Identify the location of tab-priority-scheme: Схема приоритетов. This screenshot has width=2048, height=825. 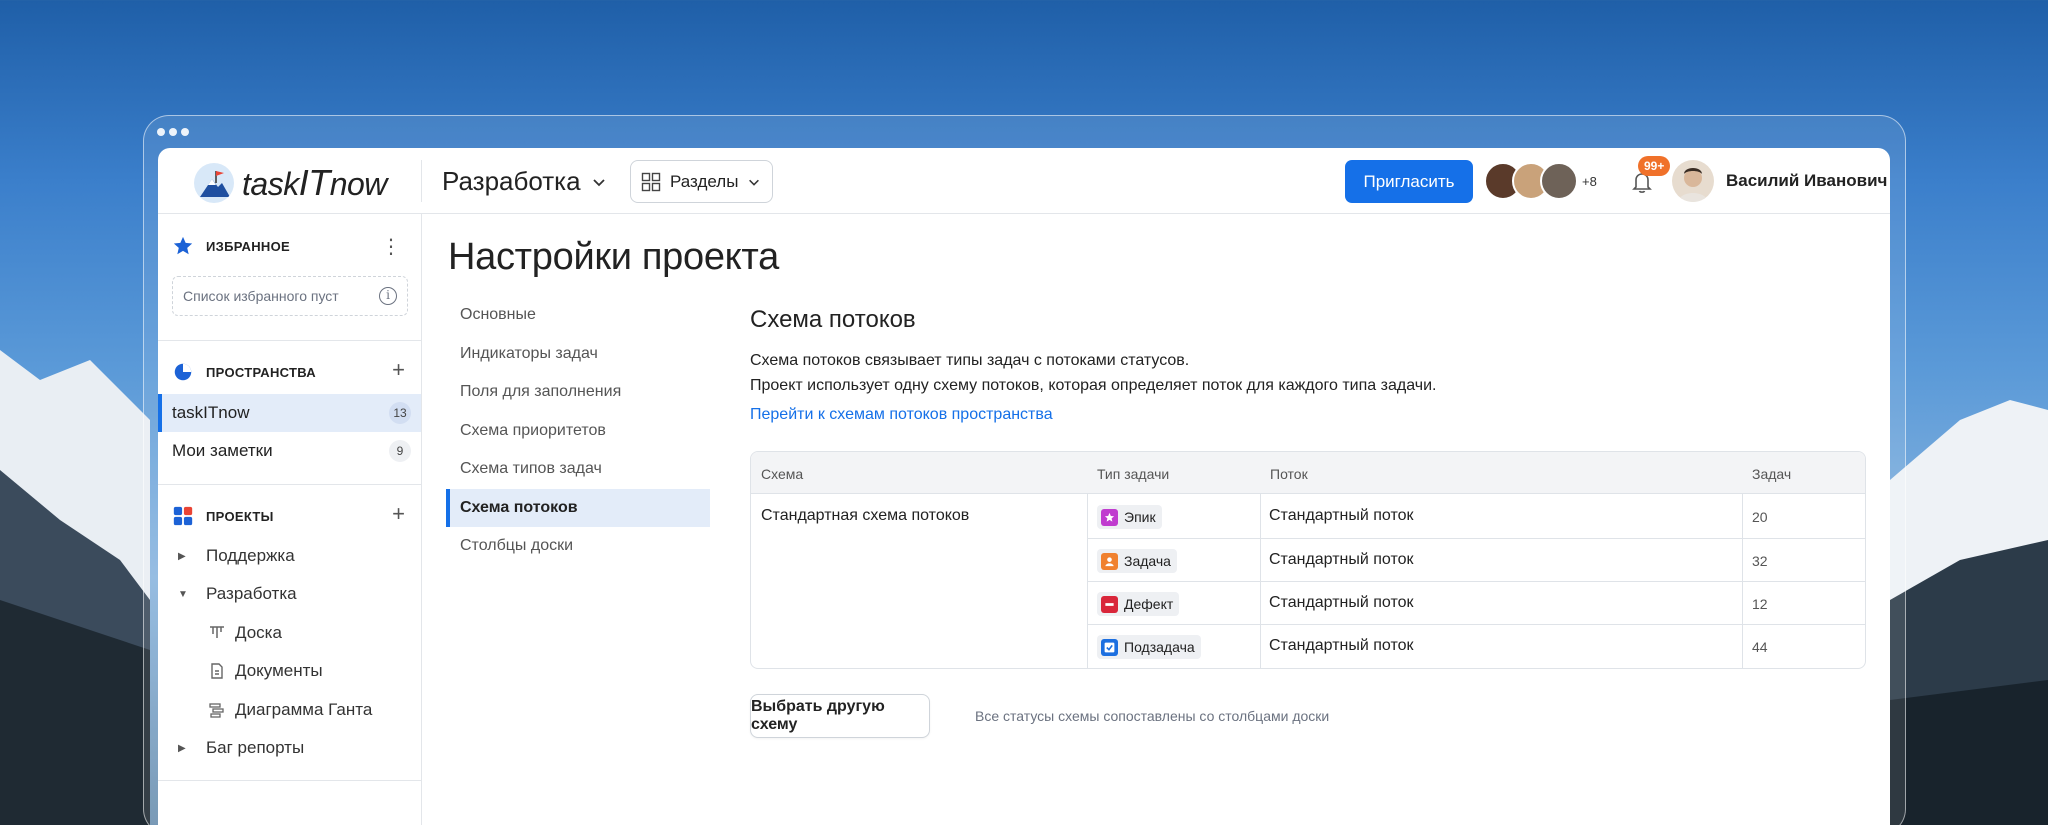
(578, 431).